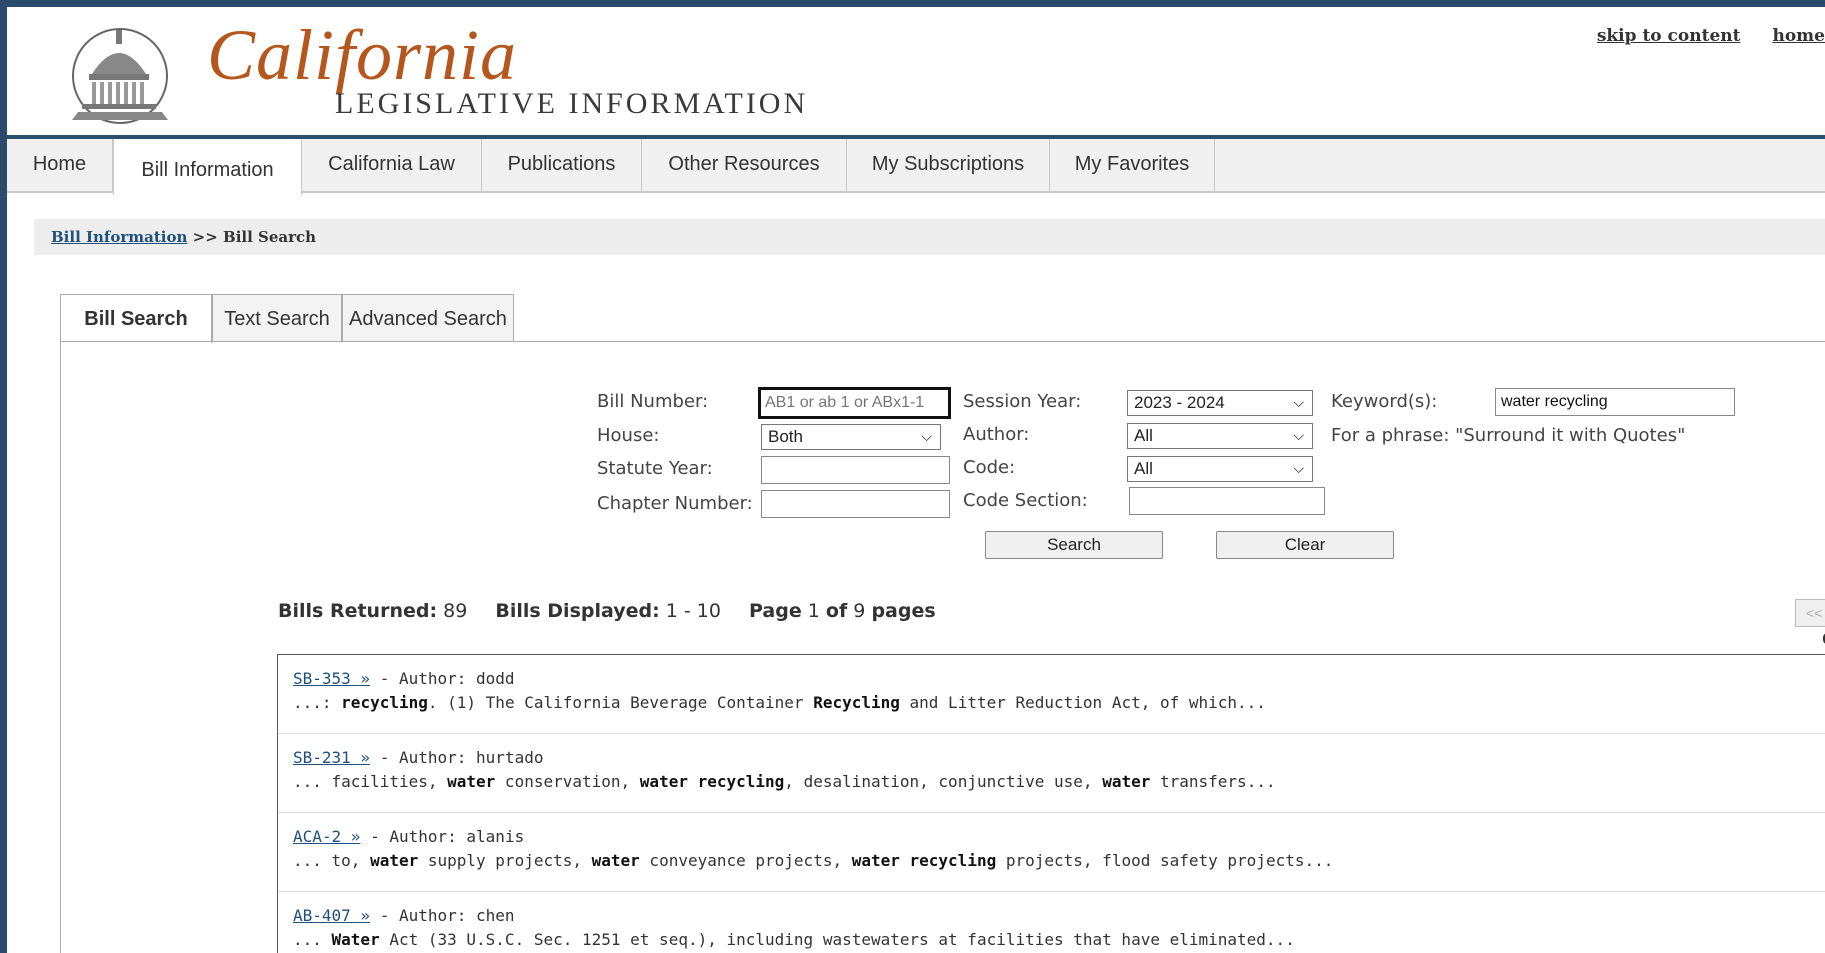 The height and width of the screenshot is (953, 1825). Describe the element at coordinates (842, 611) in the screenshot. I see `page-indicator: Page 1 of 9 pages` at that location.